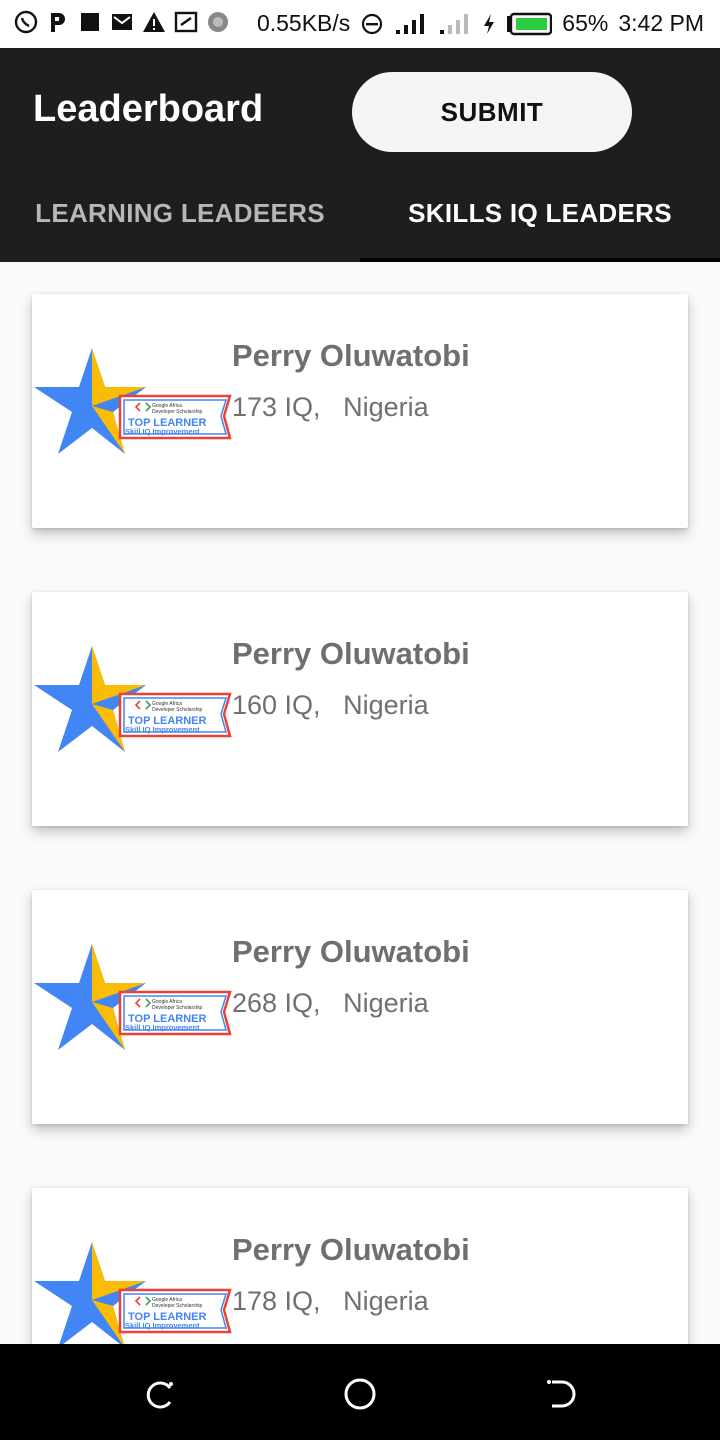 The width and height of the screenshot is (720, 1440). What do you see at coordinates (560, 1394) in the screenshot?
I see `back-icon` at bounding box center [560, 1394].